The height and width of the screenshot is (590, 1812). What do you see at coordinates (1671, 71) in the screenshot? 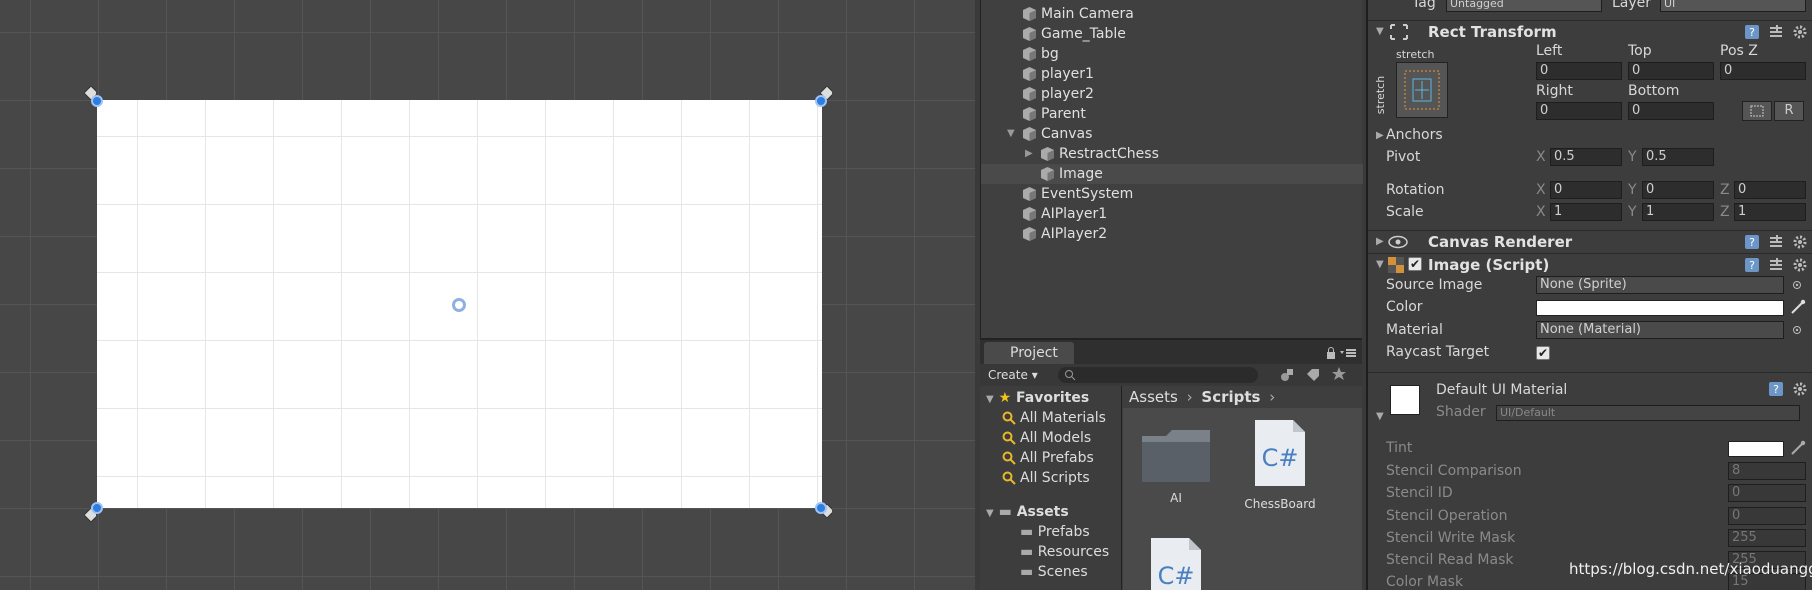
I see `top-field: 0` at bounding box center [1671, 71].